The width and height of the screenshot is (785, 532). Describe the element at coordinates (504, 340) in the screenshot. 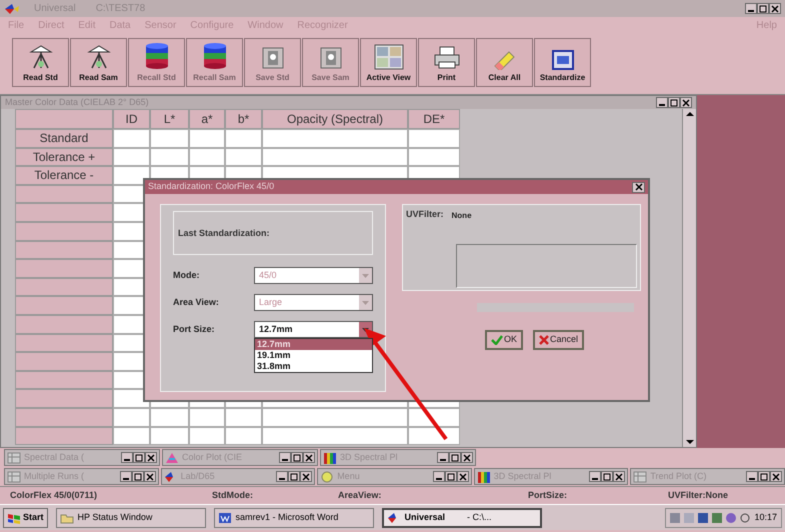

I see `ok-button: OK` at that location.